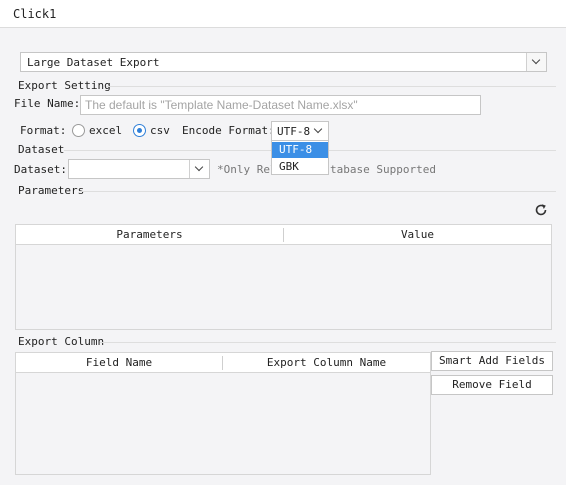  I want to click on remove-field-button: Remove Field, so click(492, 385).